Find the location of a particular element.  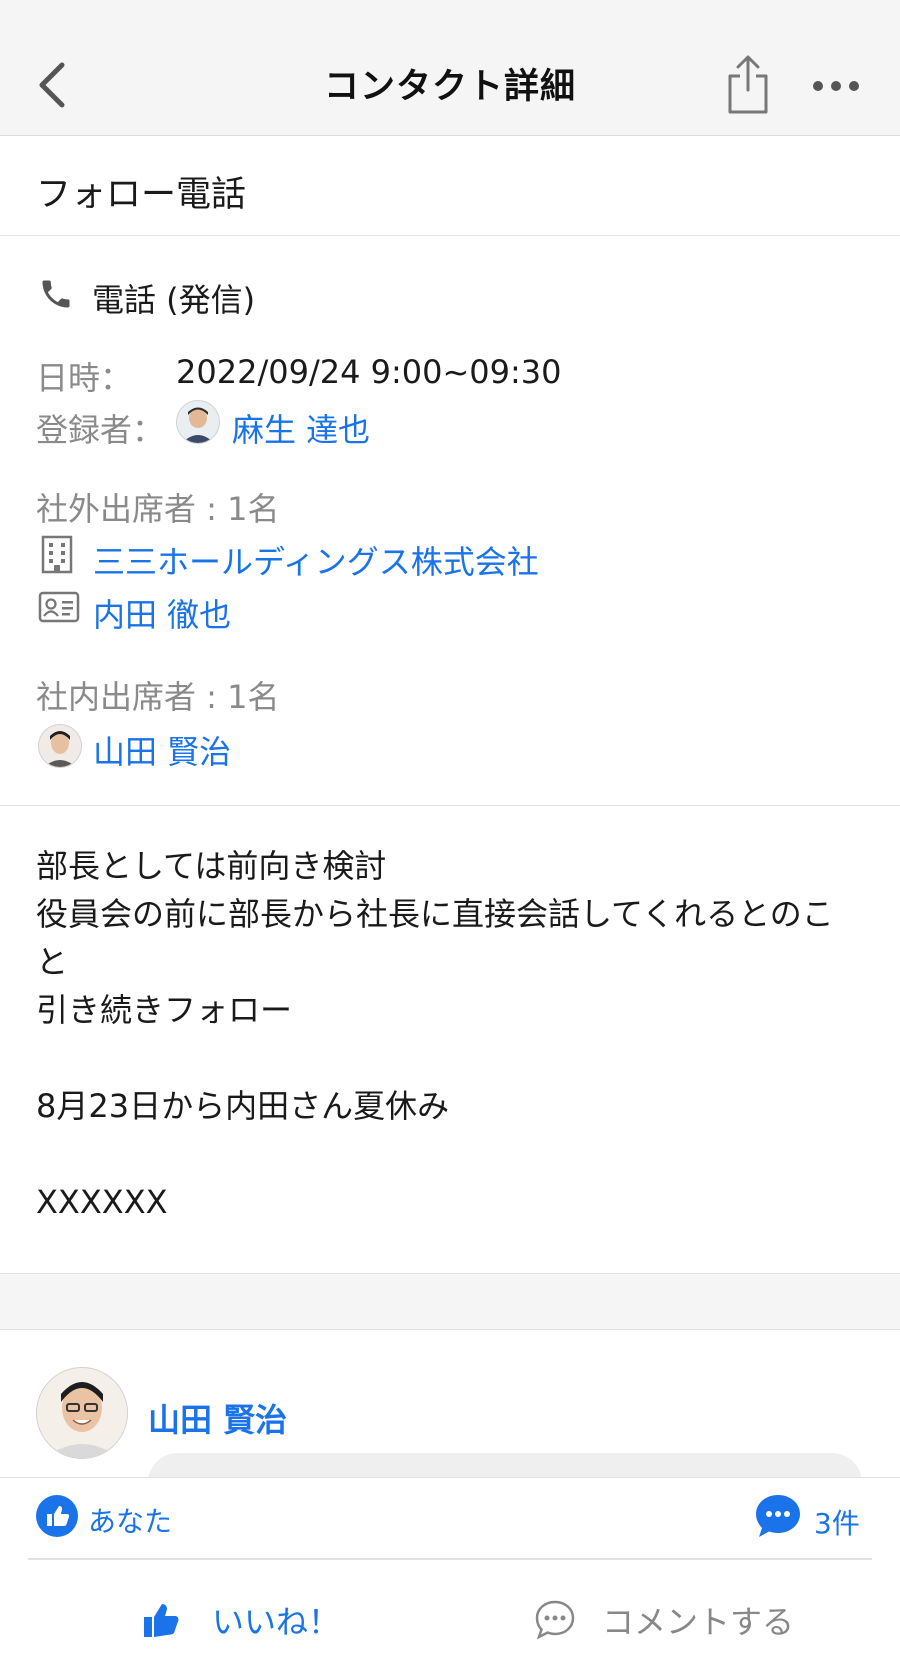

contact-card-icon is located at coordinates (59, 609).